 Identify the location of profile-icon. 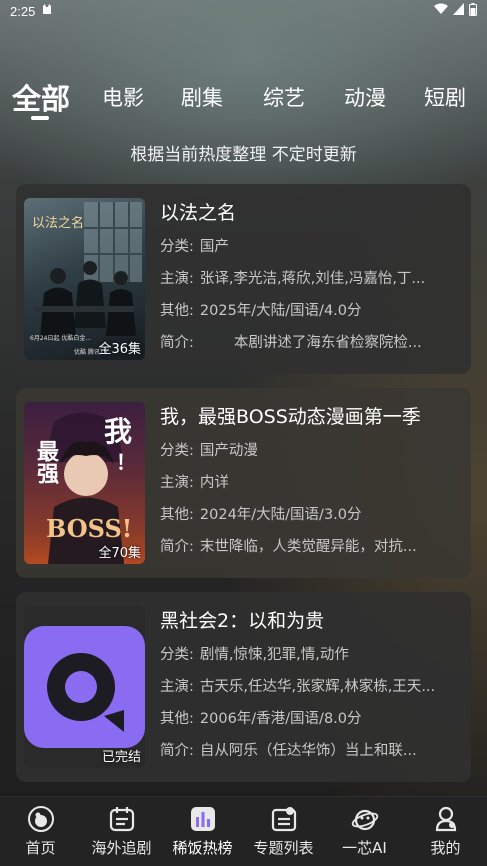
(445, 819).